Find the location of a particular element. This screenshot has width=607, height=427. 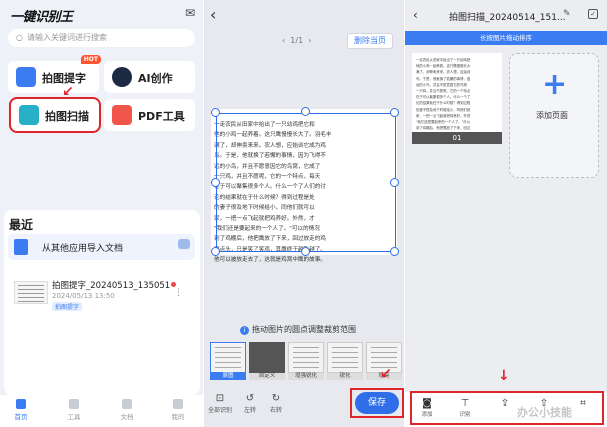

rotate-right-button: ↻ 右转 is located at coordinates (276, 403).